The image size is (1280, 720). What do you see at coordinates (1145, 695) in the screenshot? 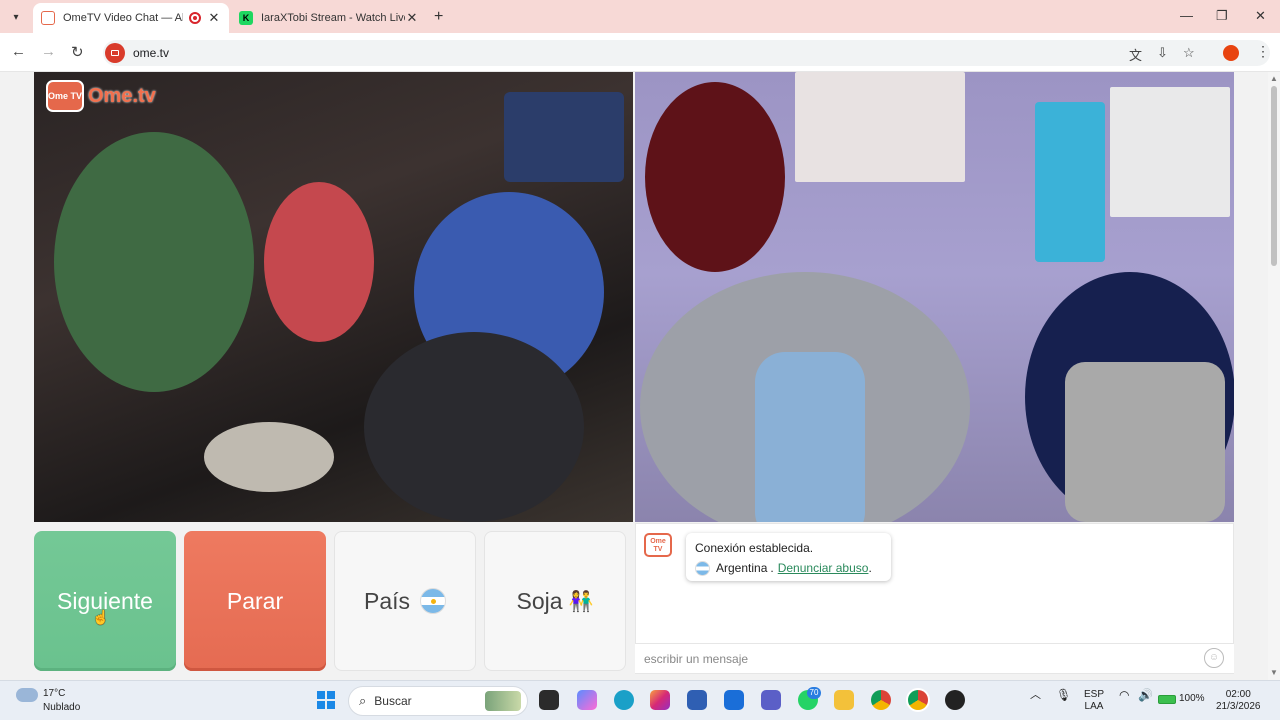
I see `volume-icon: 🔊` at bounding box center [1145, 695].